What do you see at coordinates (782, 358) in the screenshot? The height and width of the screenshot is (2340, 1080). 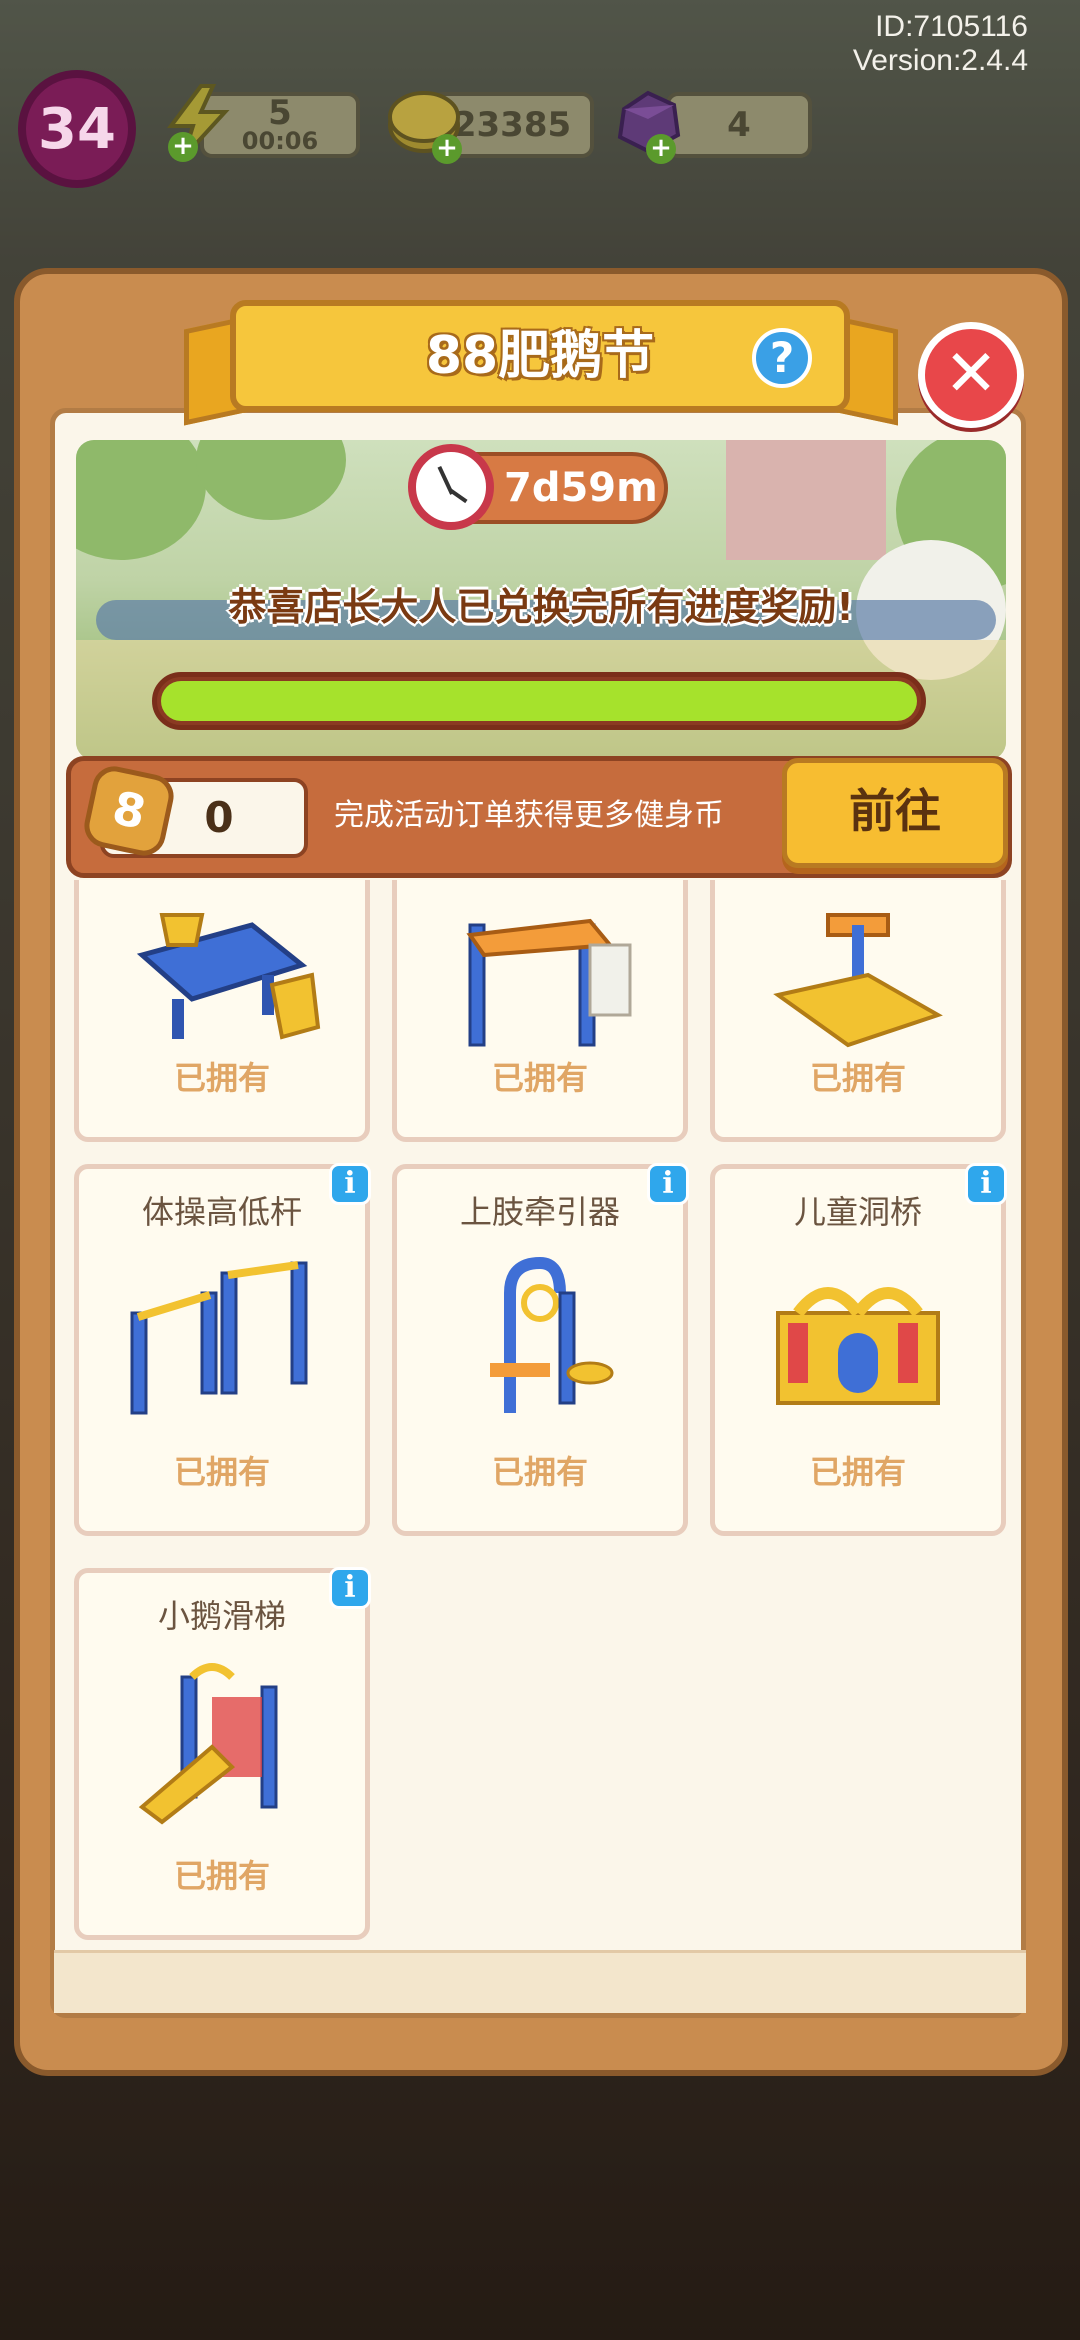 I see `help-button: ?` at bounding box center [782, 358].